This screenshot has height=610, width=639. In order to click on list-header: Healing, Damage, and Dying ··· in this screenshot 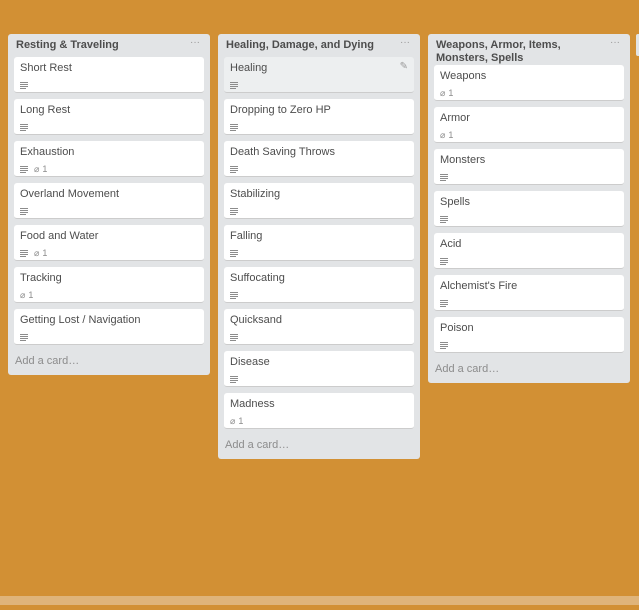, I will do `click(319, 45)`.